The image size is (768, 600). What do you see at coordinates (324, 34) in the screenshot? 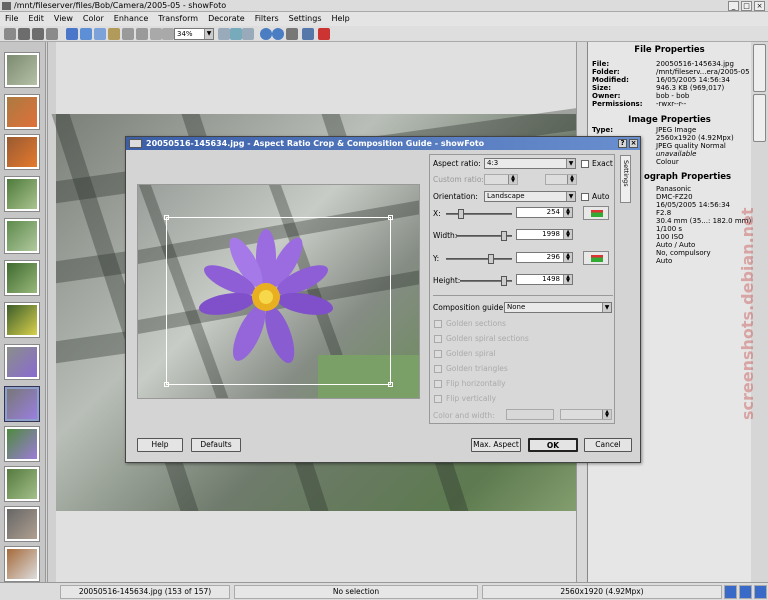
I see `delete-icon` at bounding box center [324, 34].